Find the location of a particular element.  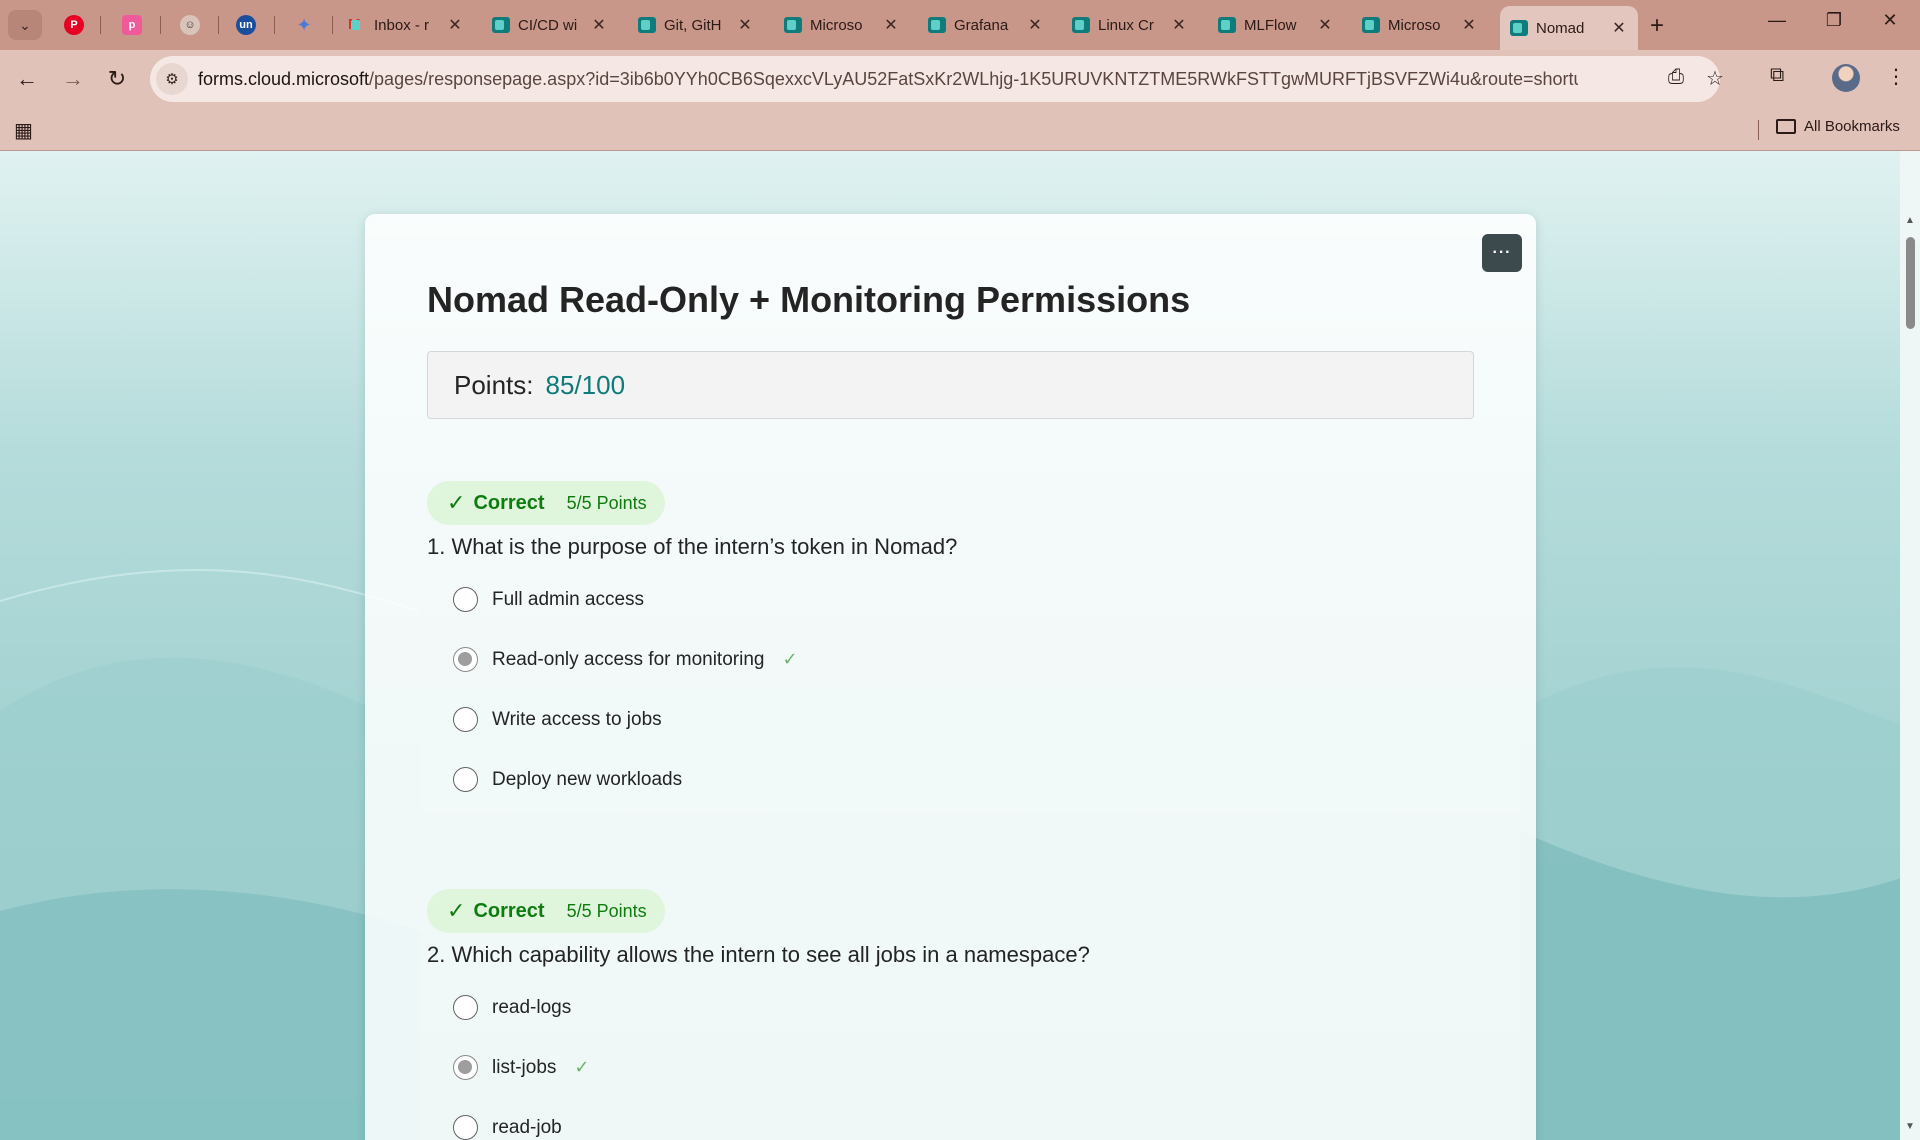

tab-search-button: ⌄ is located at coordinates (25, 25).